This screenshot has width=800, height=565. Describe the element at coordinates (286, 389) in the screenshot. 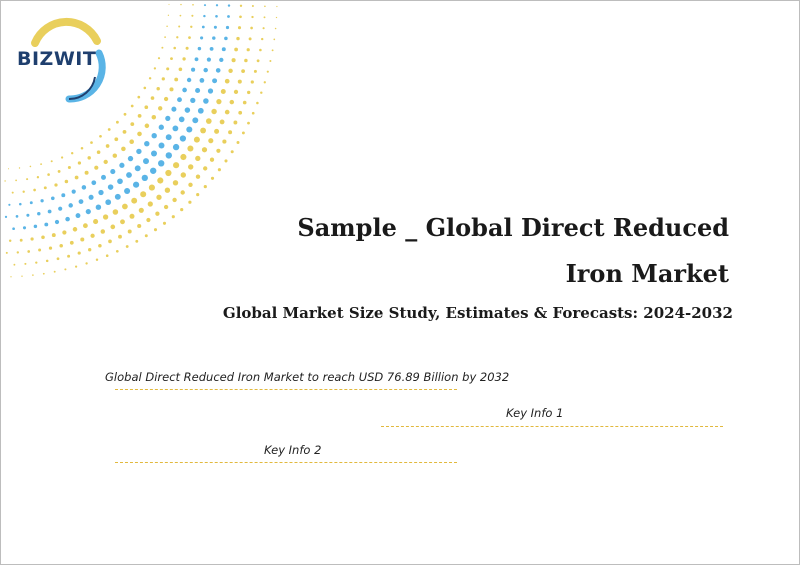

I see `key-info-headline-underline` at that location.